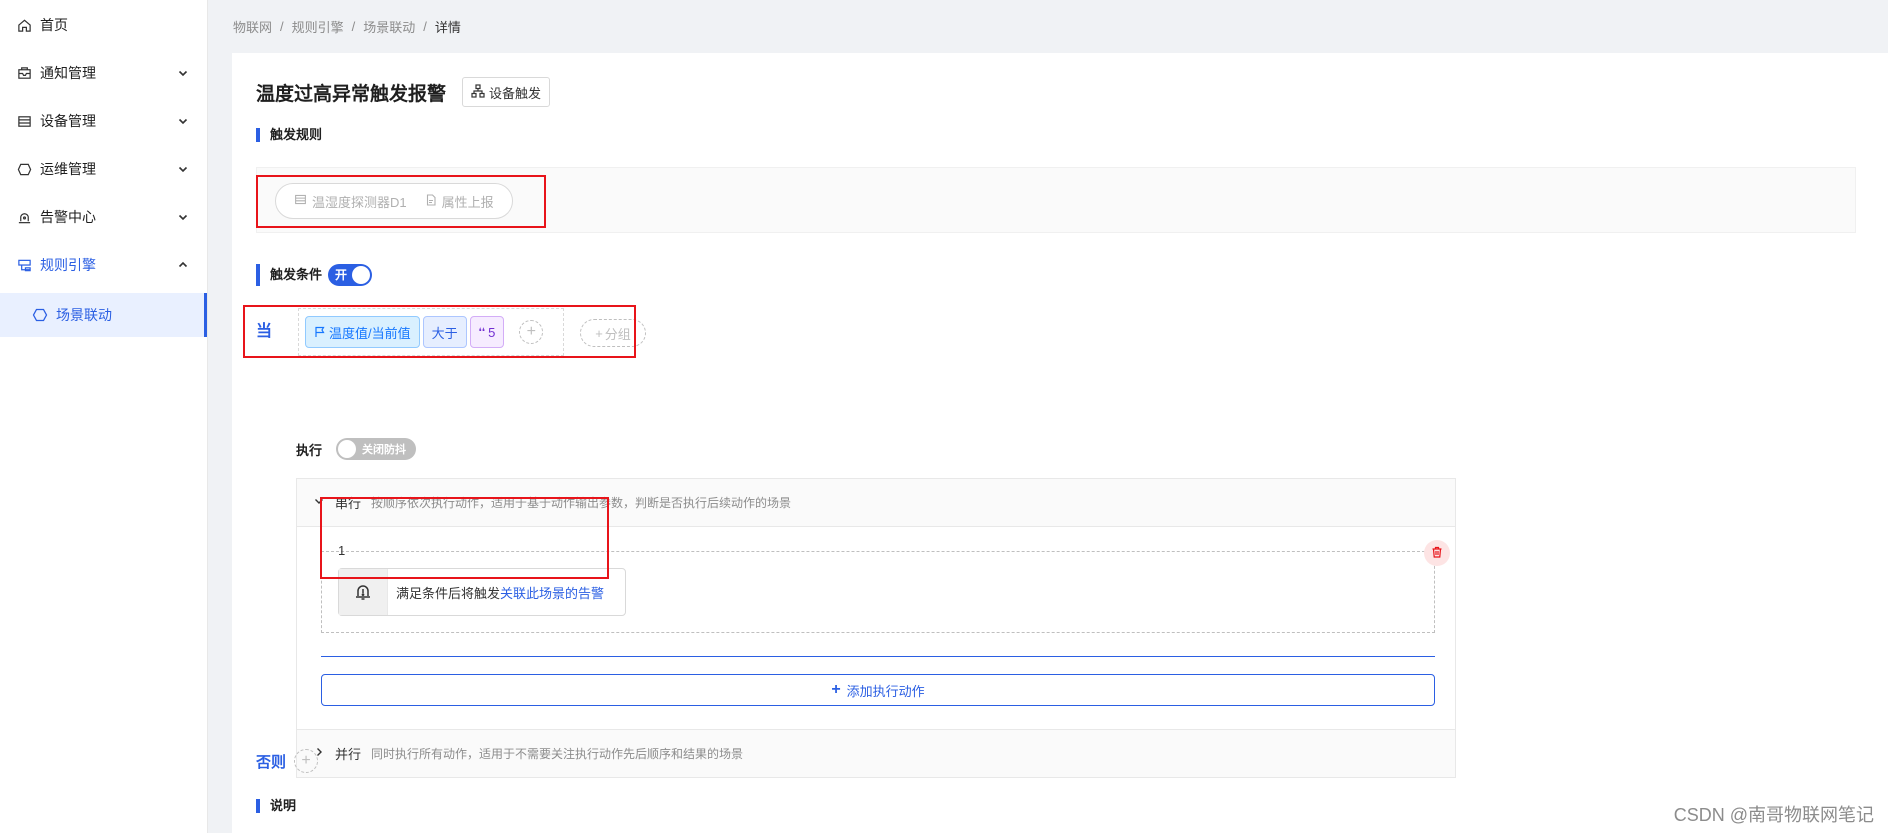 Image resolution: width=1888 pixels, height=833 pixels. Describe the element at coordinates (183, 265) in the screenshot. I see `chevron-up-icon` at that location.